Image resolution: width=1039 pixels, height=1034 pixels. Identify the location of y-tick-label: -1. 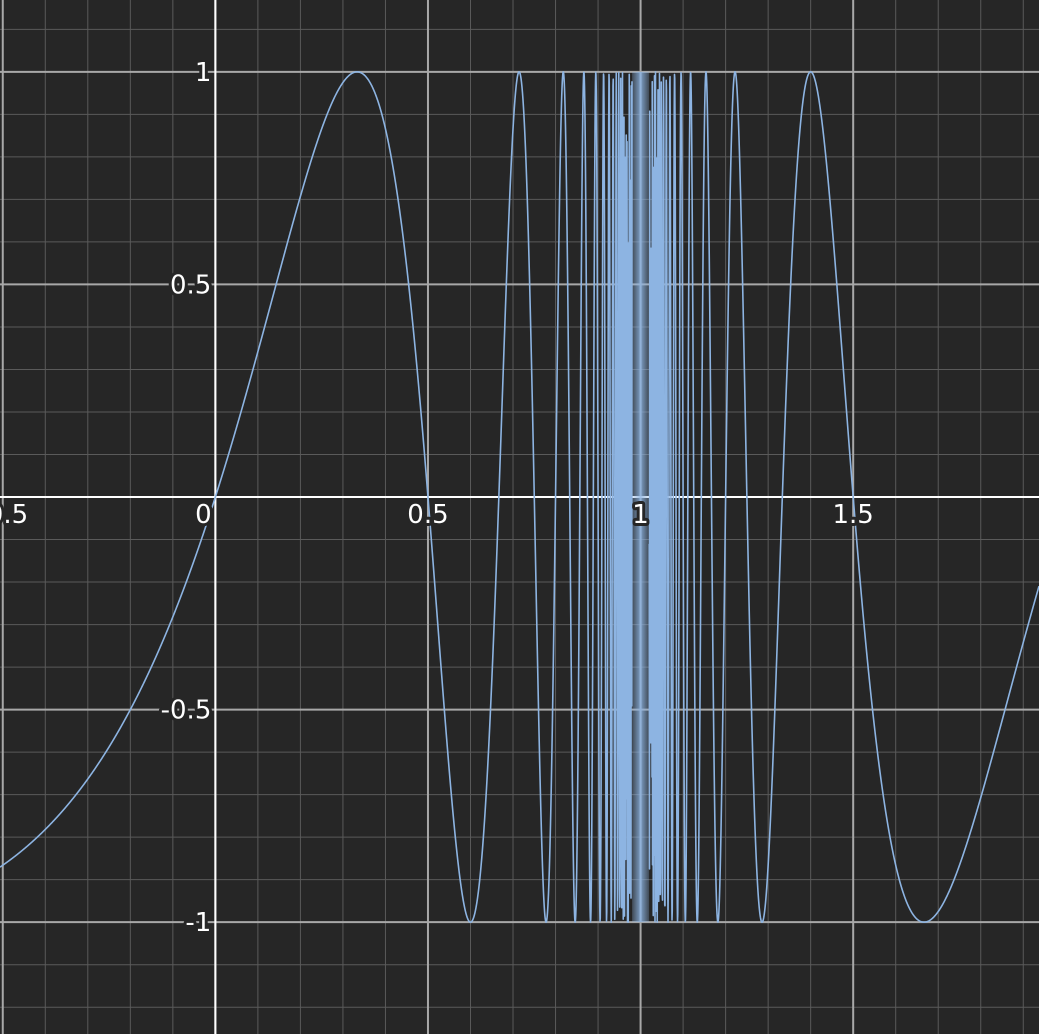
(198, 923).